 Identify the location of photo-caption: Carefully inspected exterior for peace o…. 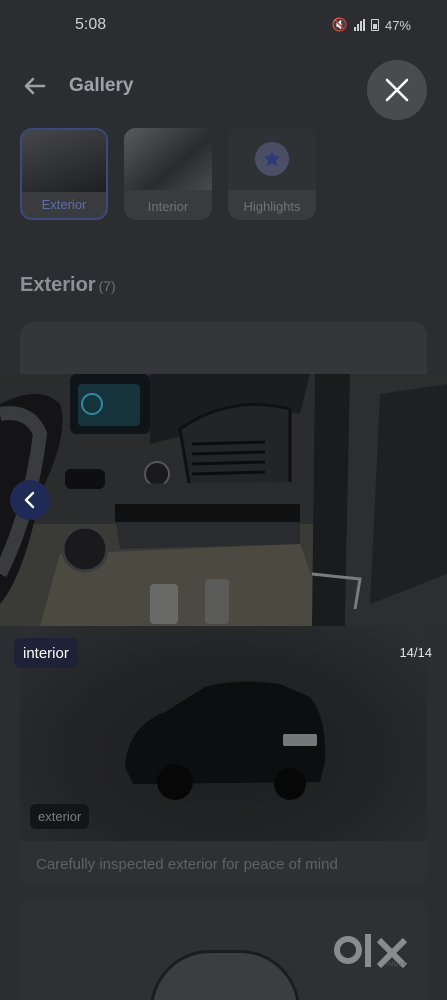
(187, 864).